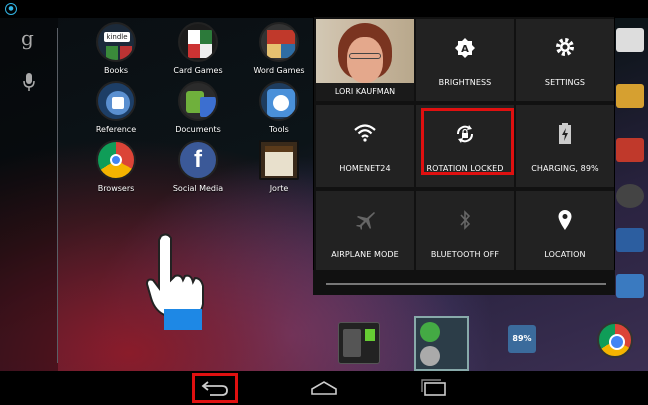  Describe the element at coordinates (117, 37) in the screenshot. I see `kindle-badge: kindle` at that location.